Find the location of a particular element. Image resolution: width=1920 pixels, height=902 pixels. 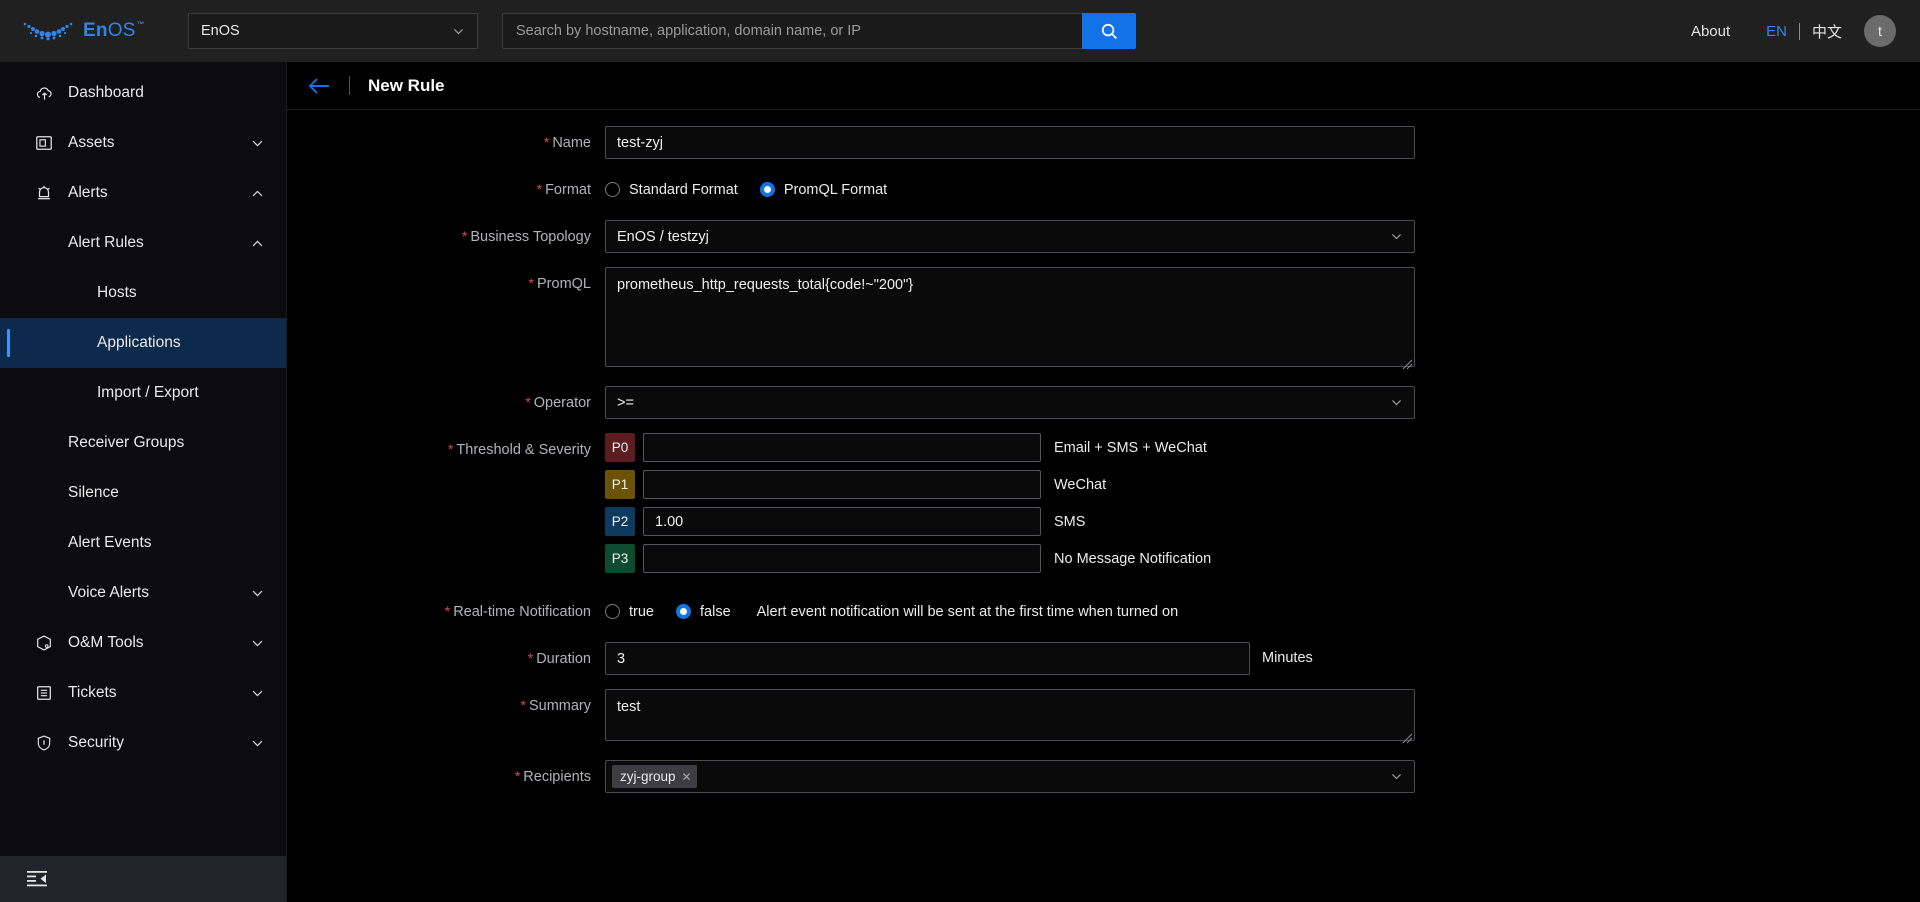

sidebar-item-hosts: Hosts is located at coordinates (143, 293).